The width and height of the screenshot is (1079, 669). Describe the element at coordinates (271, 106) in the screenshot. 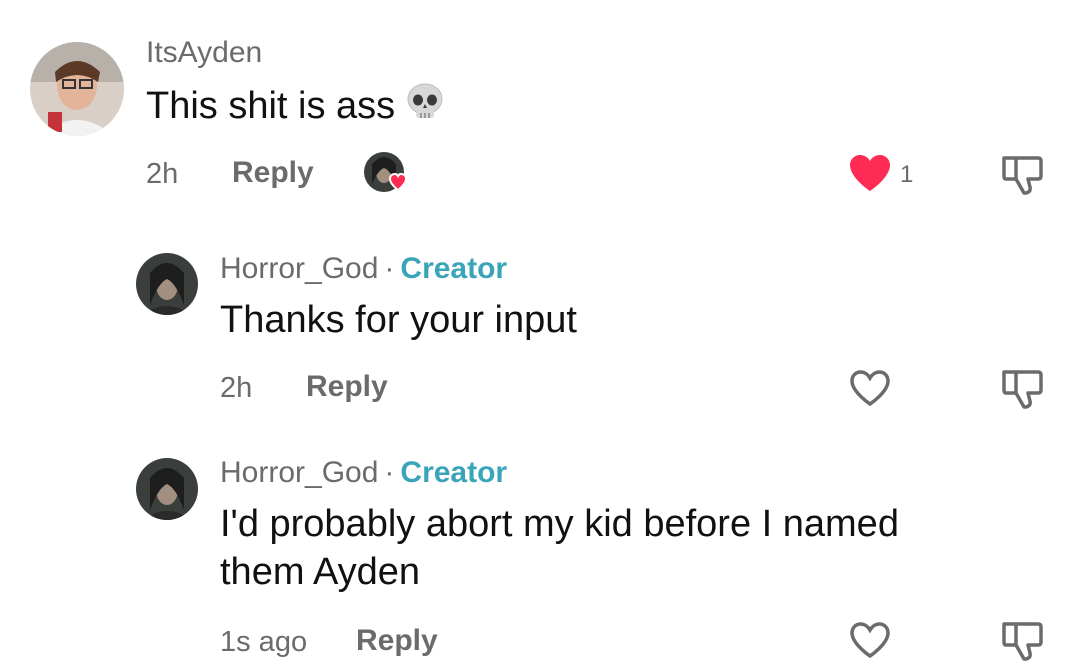

I see `comment-text-content: This shit is ass` at that location.